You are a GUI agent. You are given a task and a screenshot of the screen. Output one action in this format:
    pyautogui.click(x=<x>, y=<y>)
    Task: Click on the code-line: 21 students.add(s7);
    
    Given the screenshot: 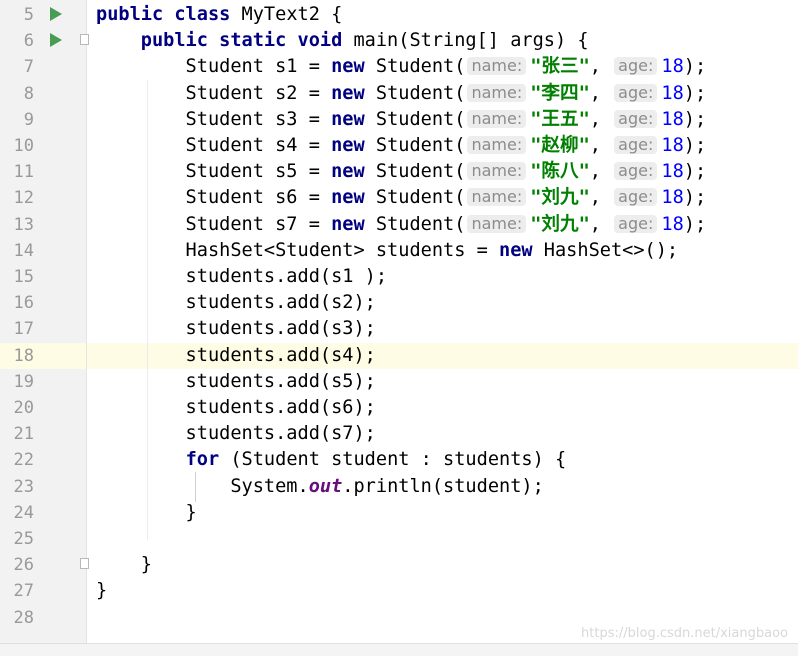 What is the action you would take?
    pyautogui.click(x=399, y=434)
    